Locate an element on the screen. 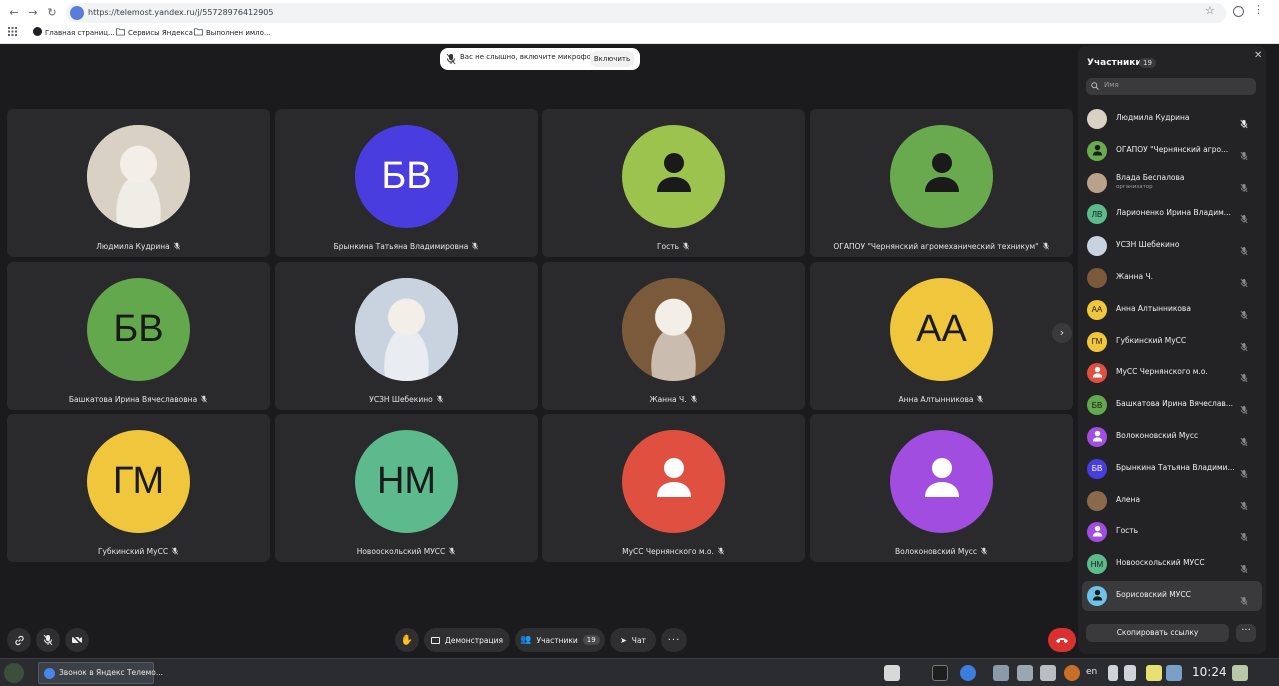  participant-tile: НМ Новооскольский МУСС is located at coordinates (406, 488).